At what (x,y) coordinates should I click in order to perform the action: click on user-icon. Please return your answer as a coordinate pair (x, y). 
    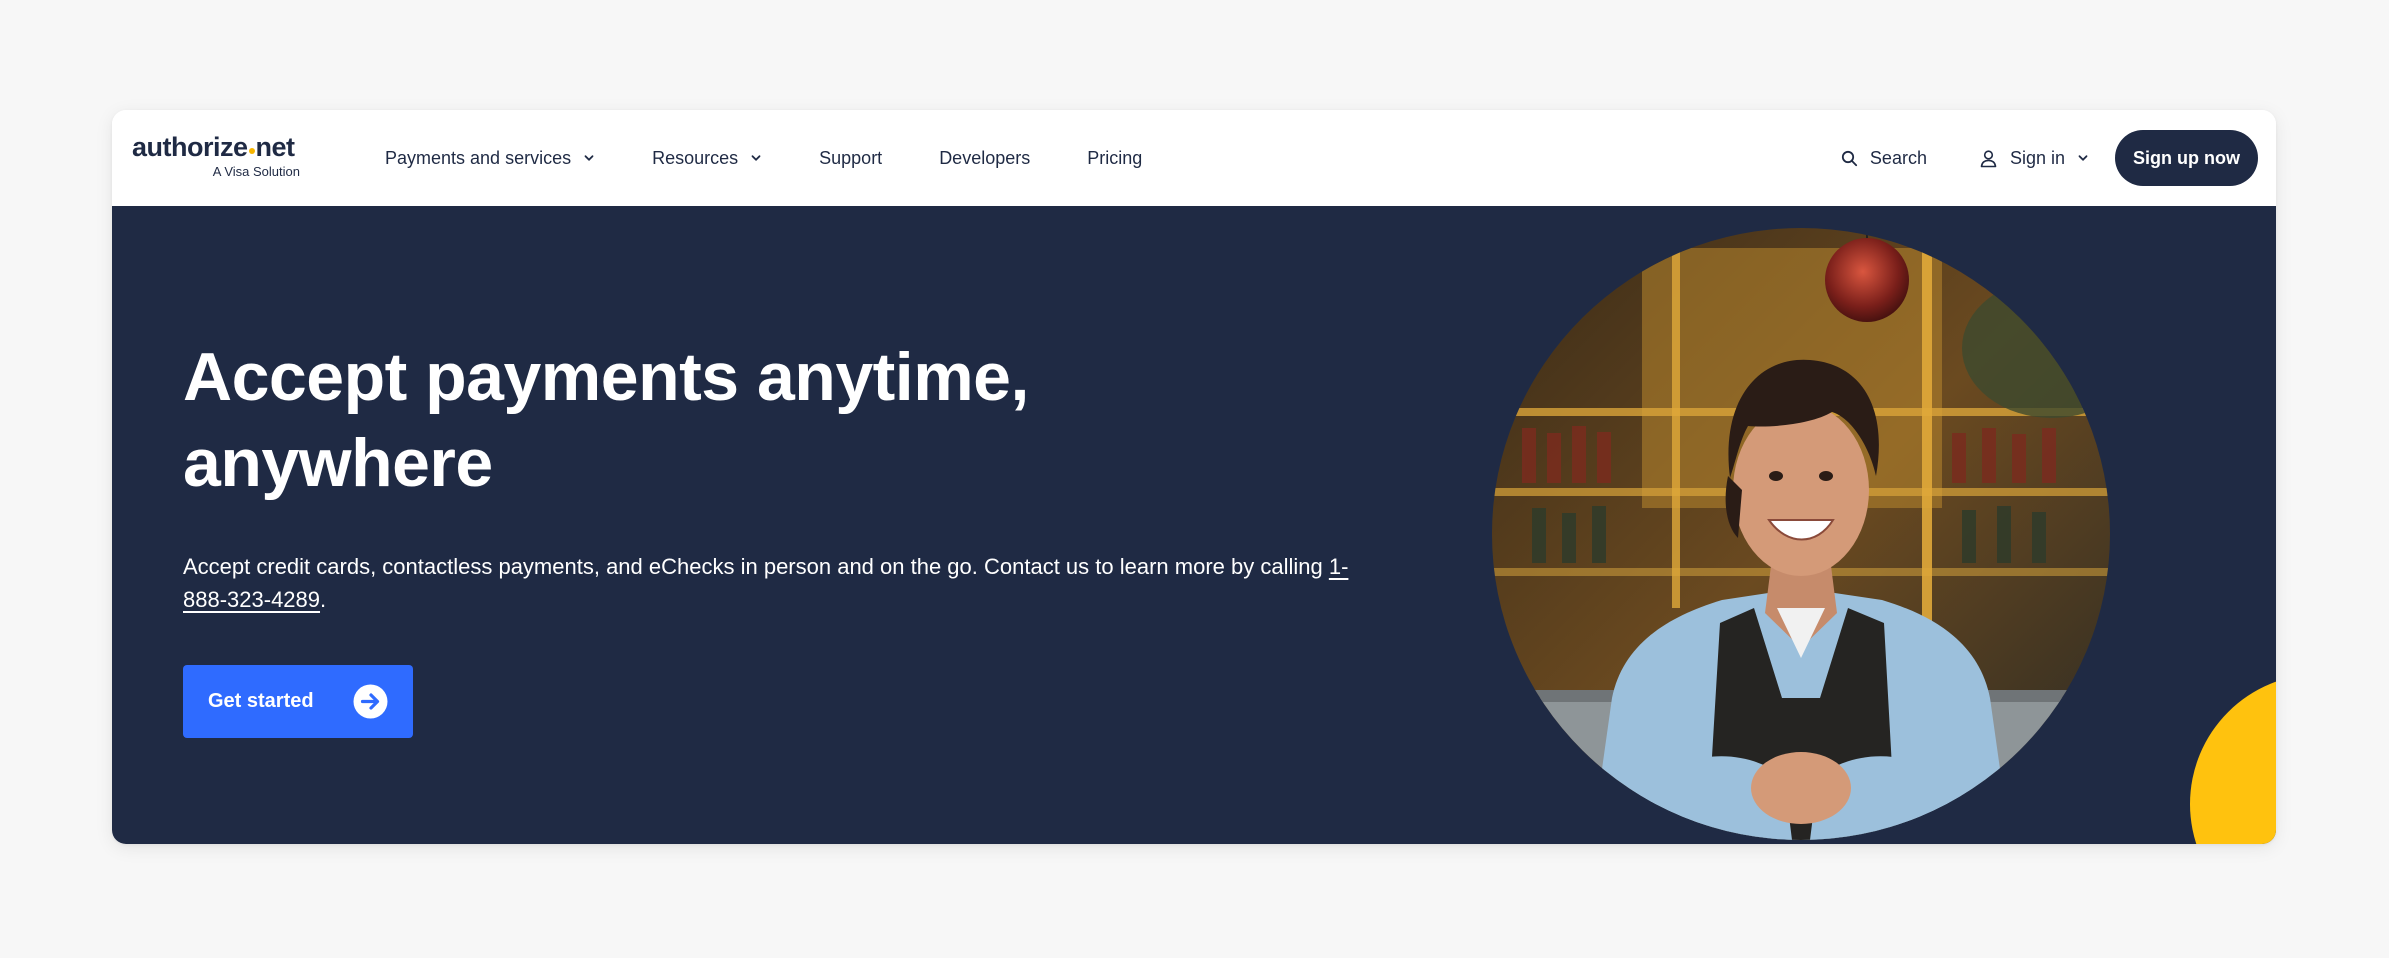
    Looking at the image, I should click on (1988, 158).